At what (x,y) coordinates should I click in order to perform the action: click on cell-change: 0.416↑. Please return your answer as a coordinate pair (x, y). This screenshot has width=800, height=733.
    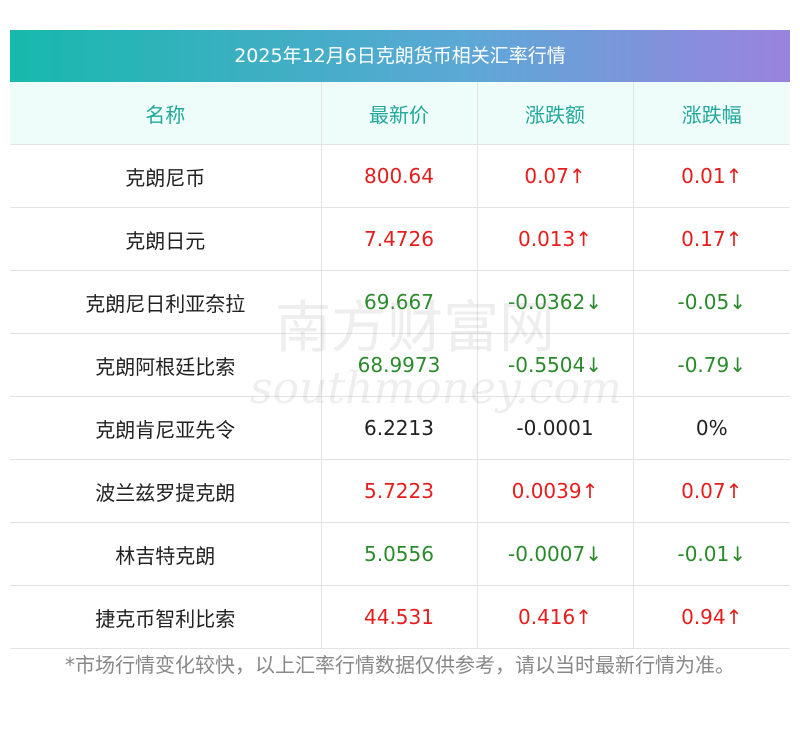
    Looking at the image, I should click on (555, 617).